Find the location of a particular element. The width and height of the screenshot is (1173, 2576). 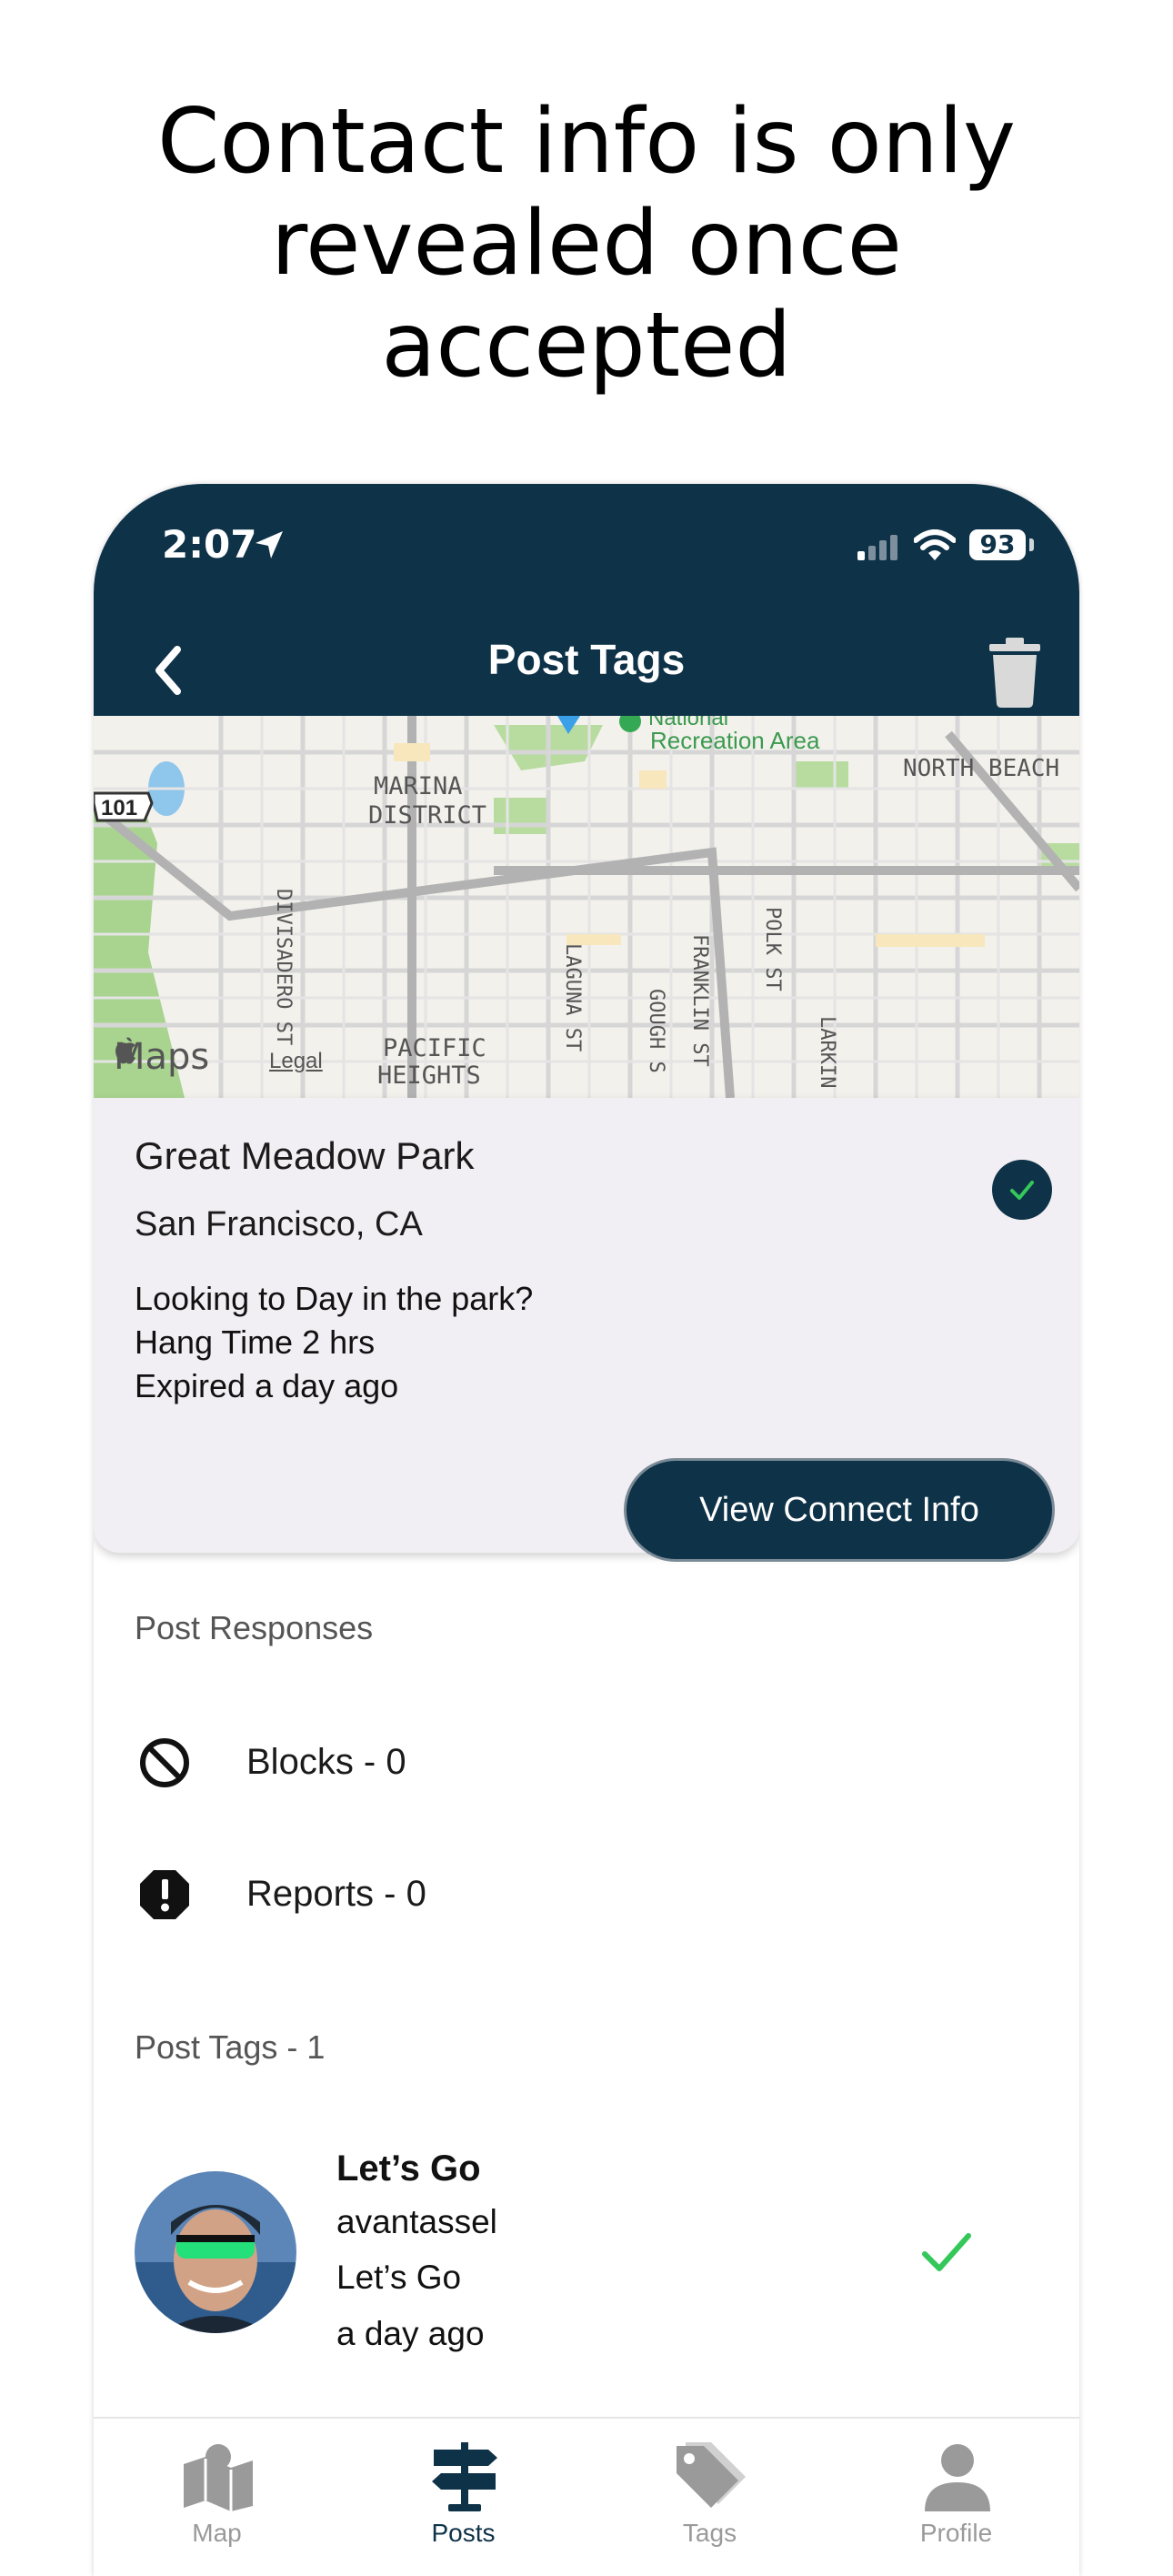

post-title: Great Meadow Park is located at coordinates (305, 1155).